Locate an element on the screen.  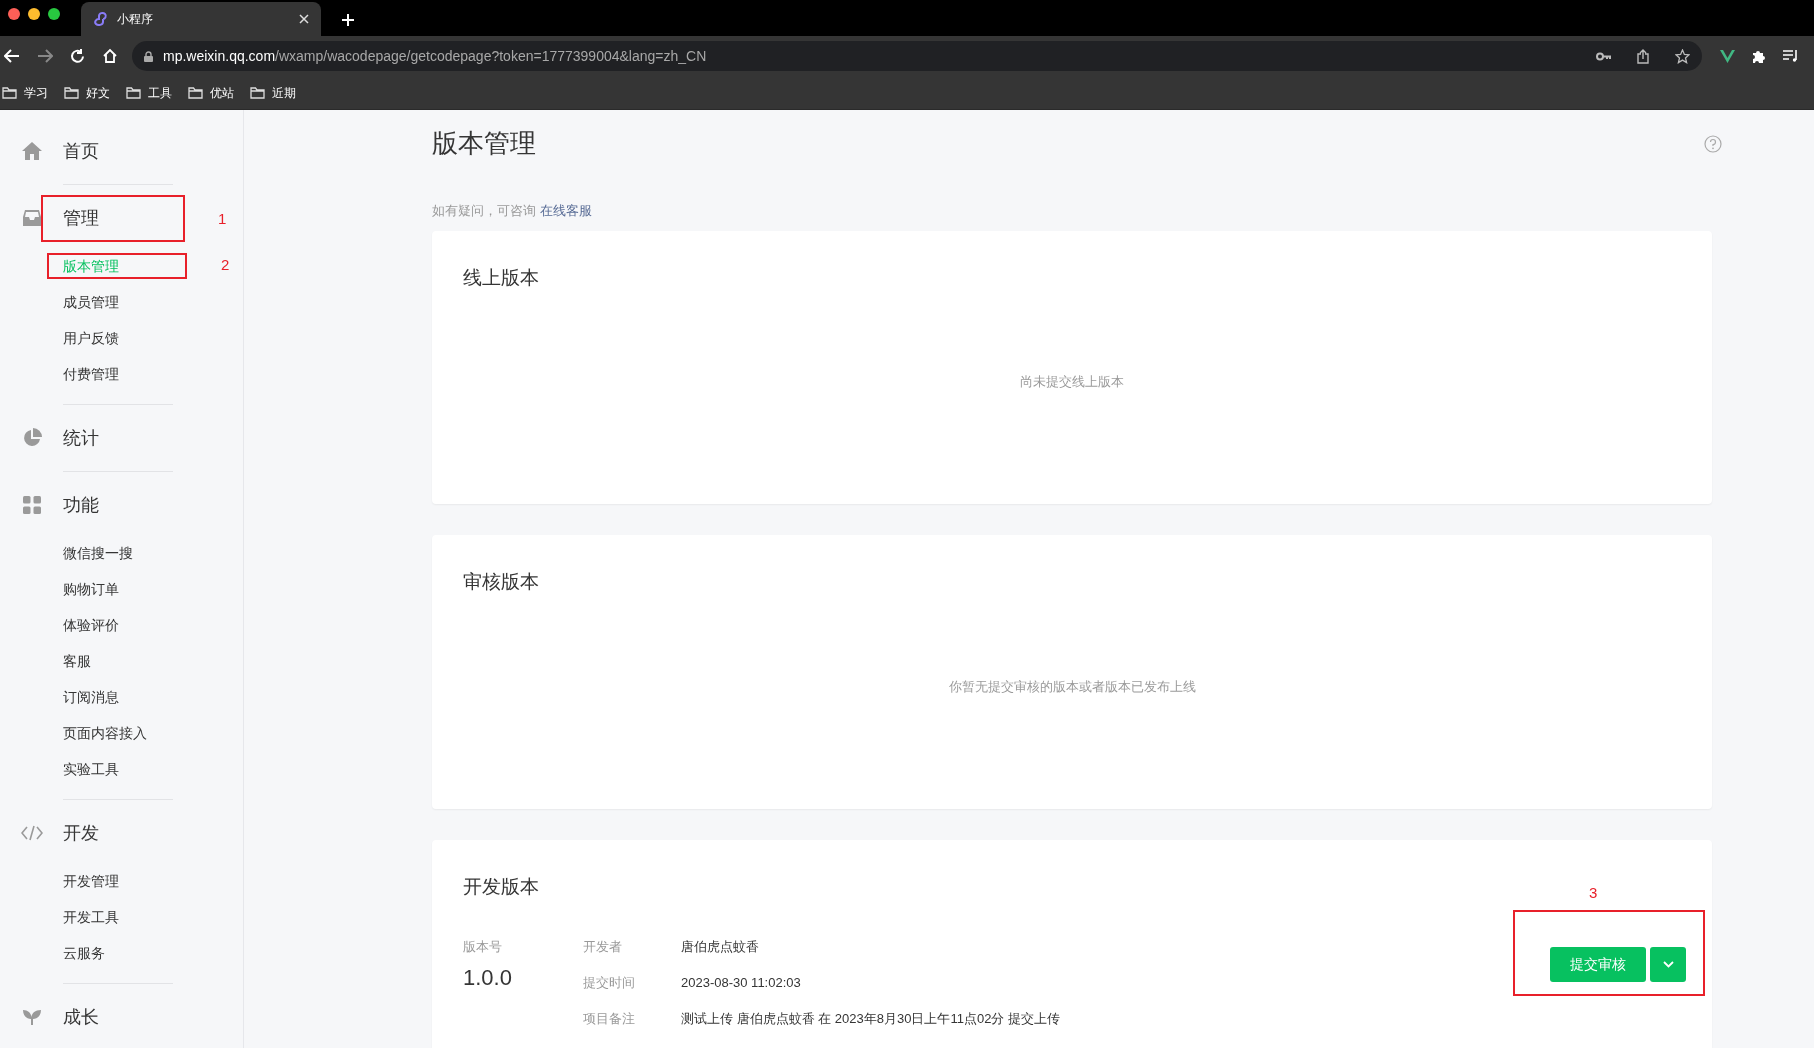
close-window-button is located at coordinates (14, 14).